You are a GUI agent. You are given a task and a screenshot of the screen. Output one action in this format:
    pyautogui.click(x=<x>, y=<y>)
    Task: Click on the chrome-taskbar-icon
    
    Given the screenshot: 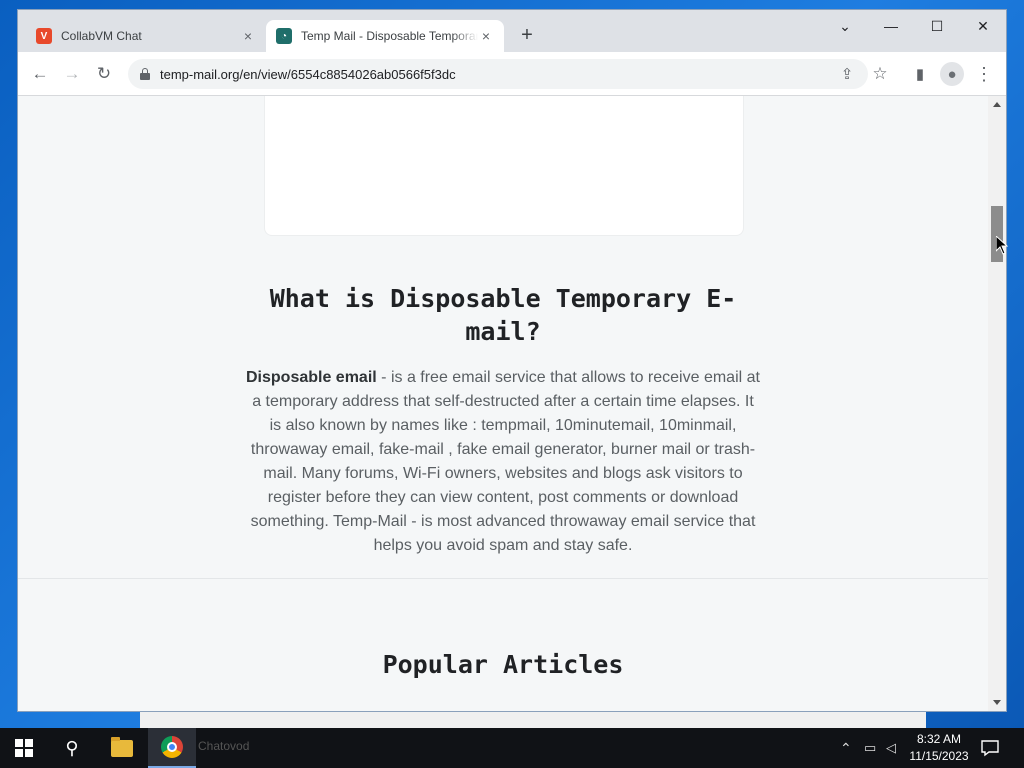 What is the action you would take?
    pyautogui.click(x=172, y=748)
    